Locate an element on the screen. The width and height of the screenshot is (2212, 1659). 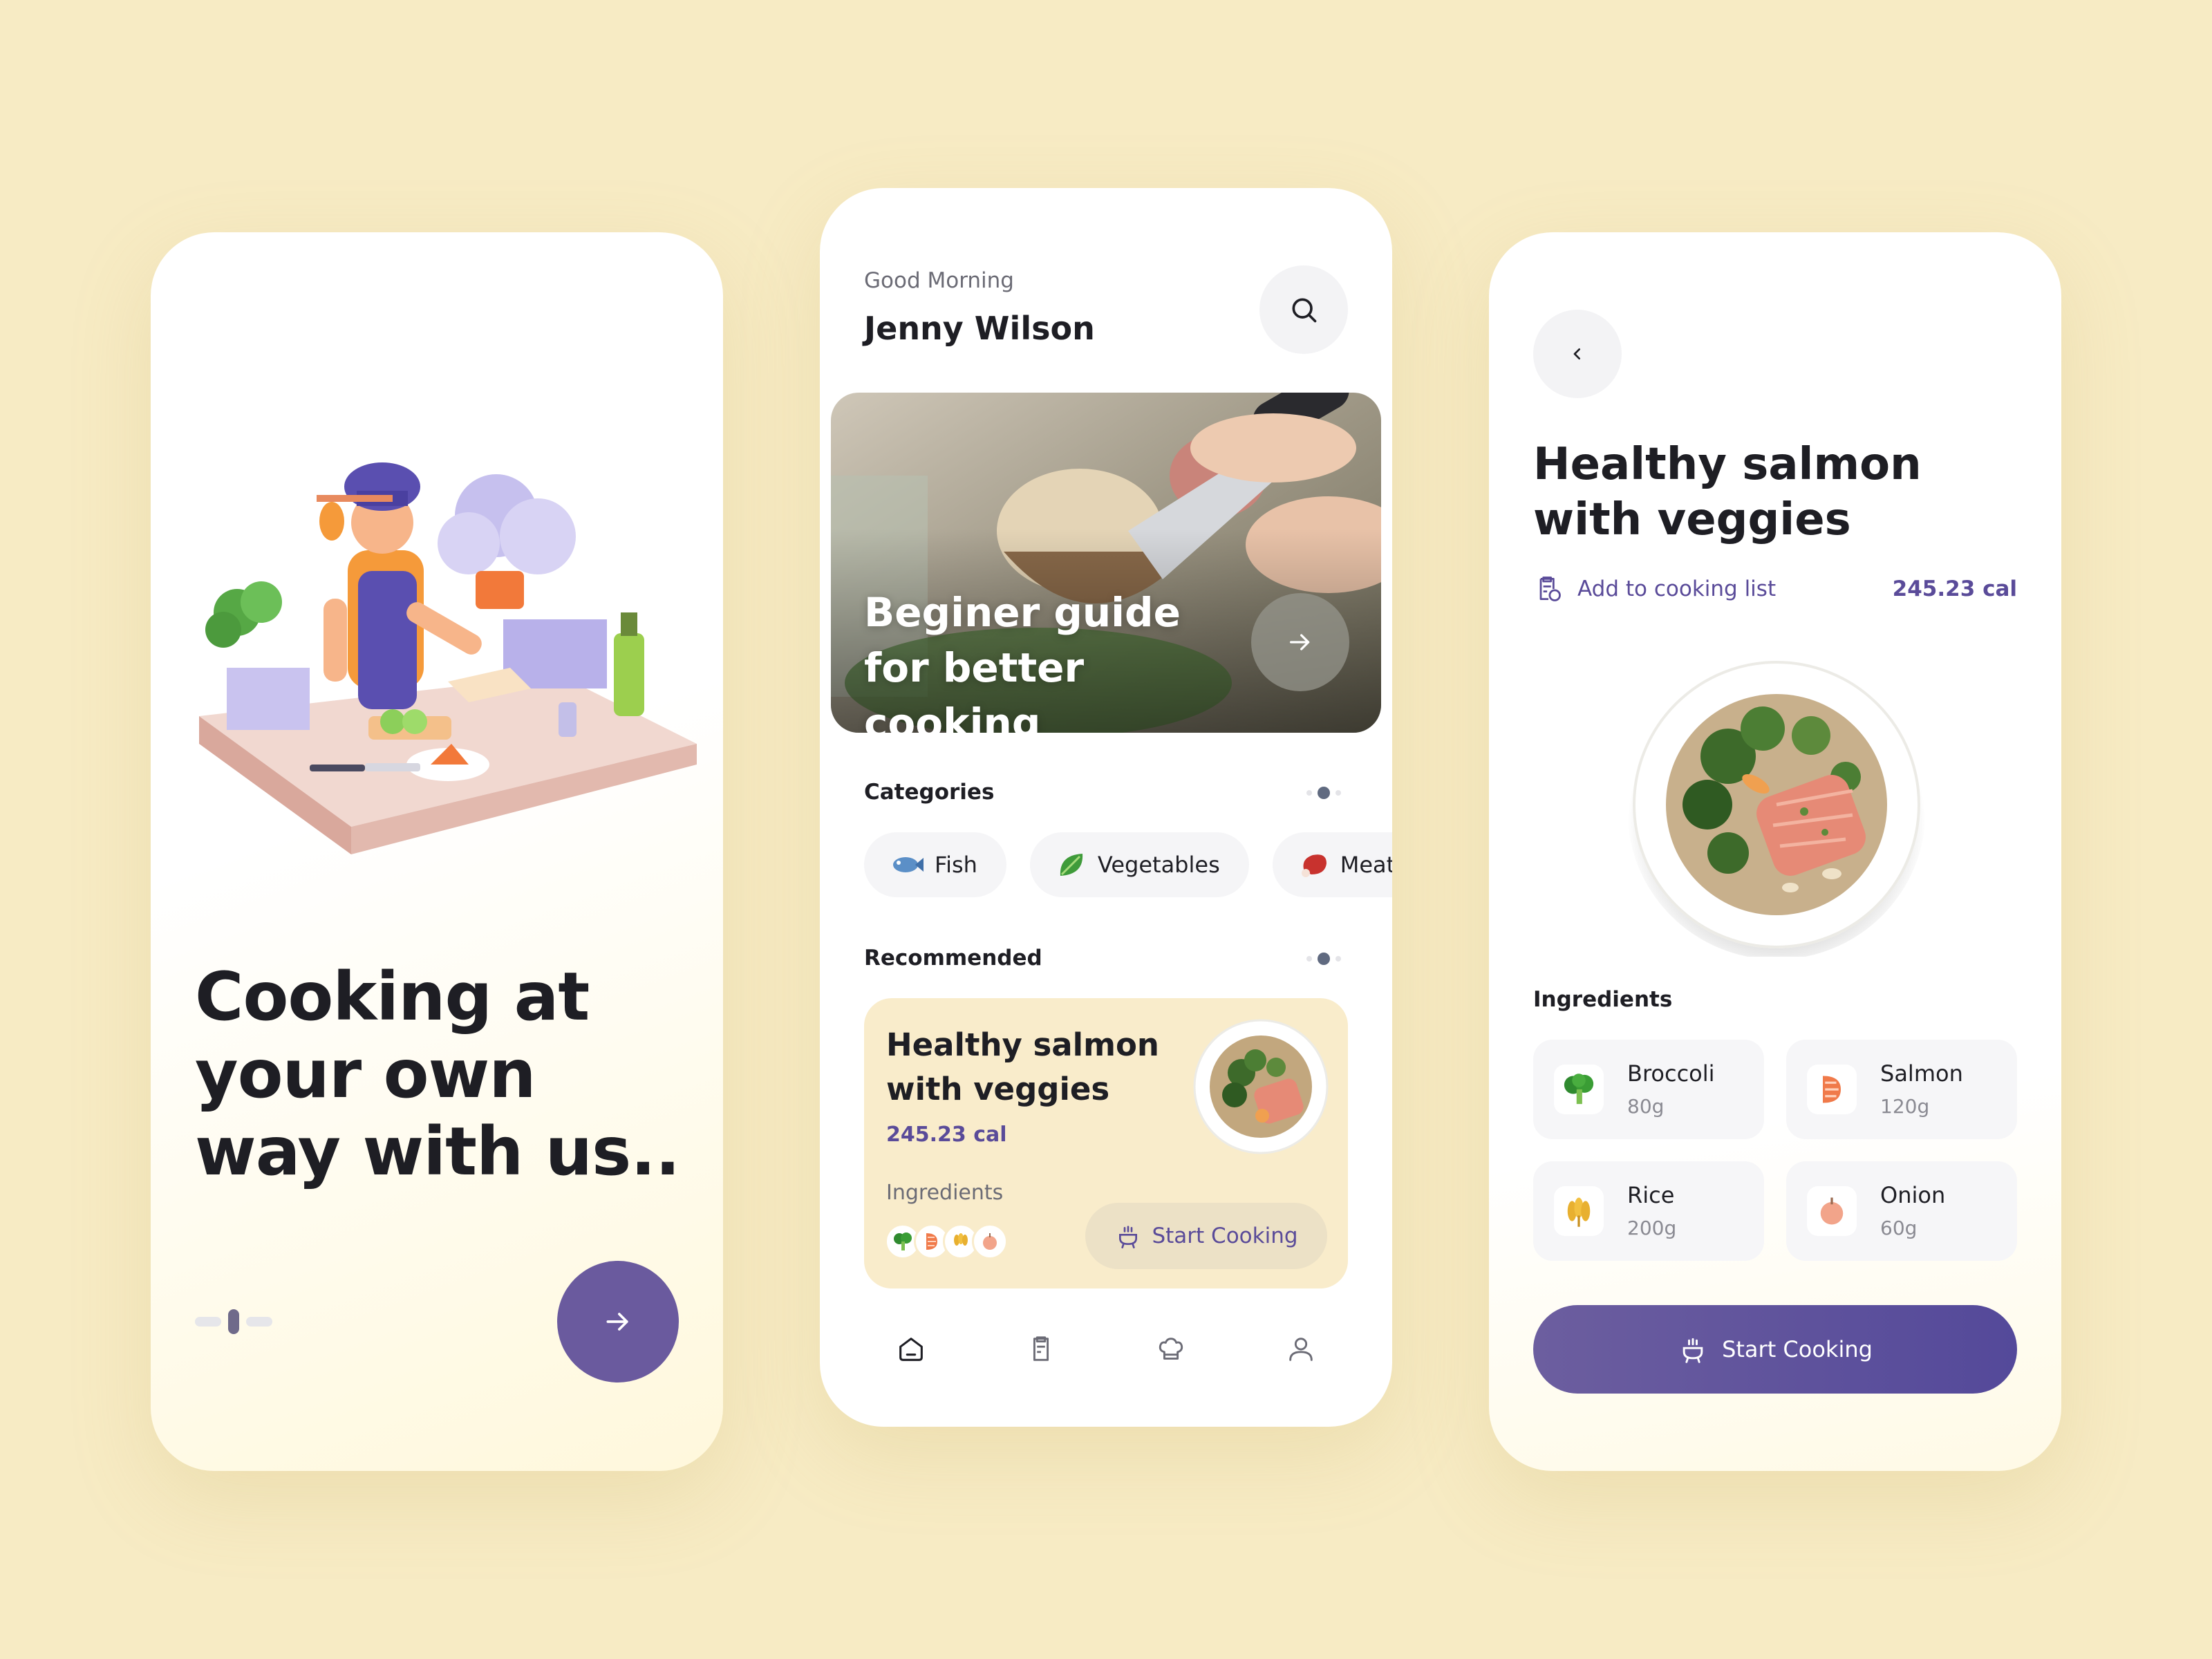
recommended-page-indicator is located at coordinates (1323, 959).